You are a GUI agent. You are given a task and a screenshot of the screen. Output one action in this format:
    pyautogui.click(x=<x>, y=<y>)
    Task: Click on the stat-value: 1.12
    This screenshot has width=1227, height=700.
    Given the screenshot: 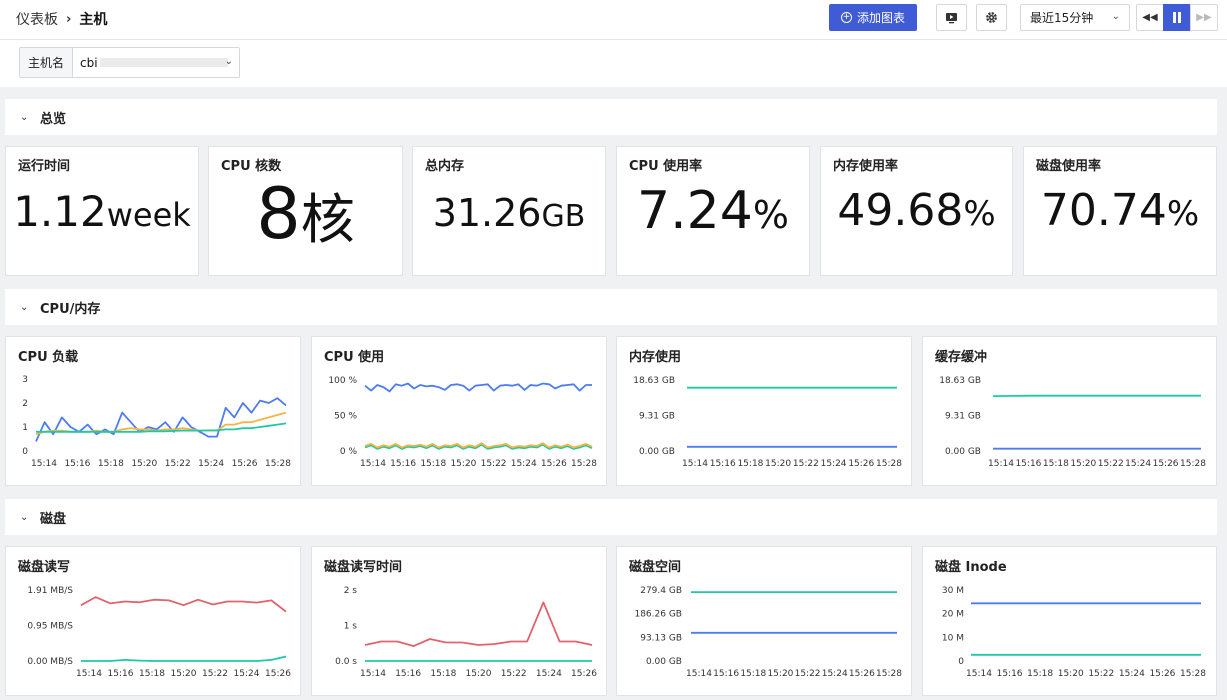 What is the action you would take?
    pyautogui.click(x=60, y=211)
    